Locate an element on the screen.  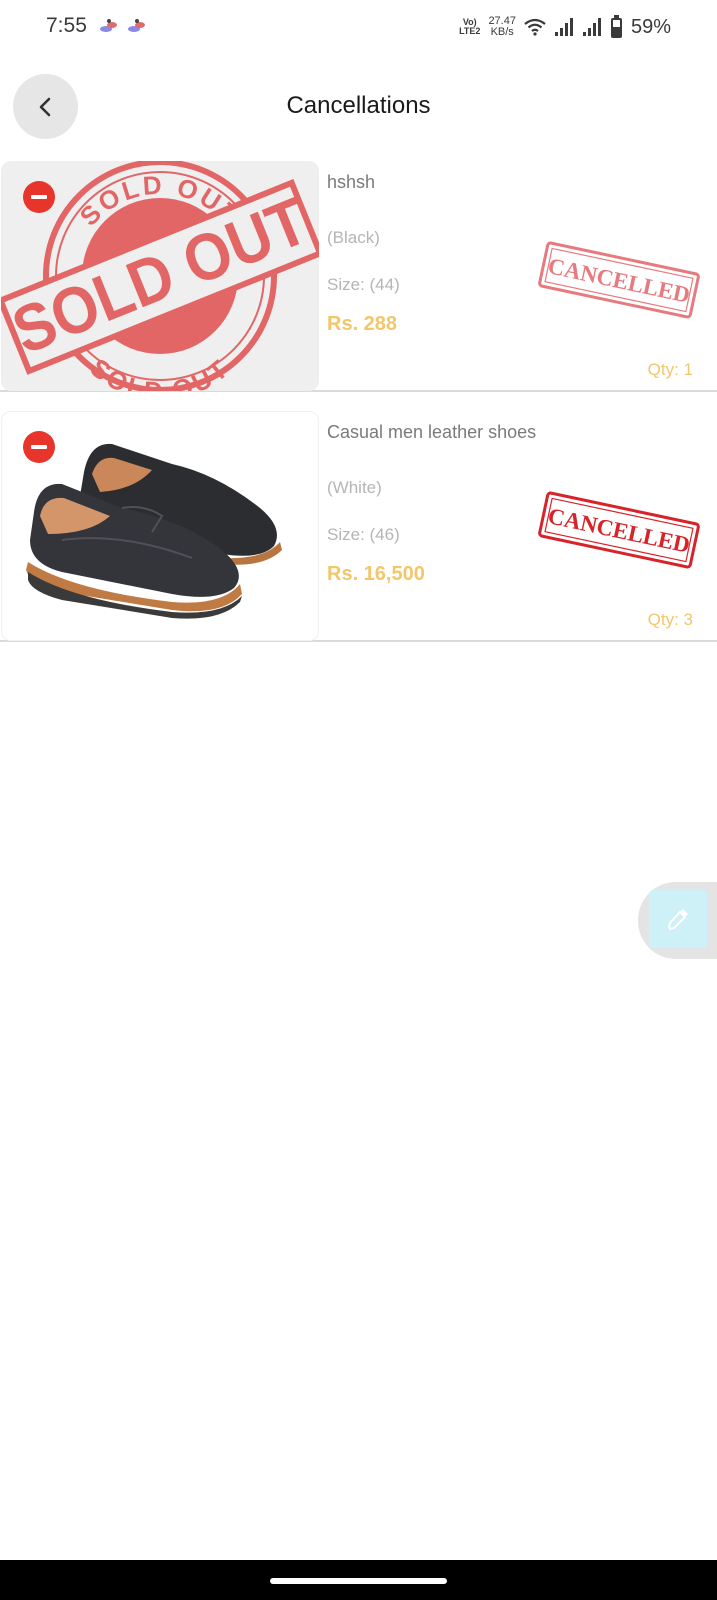
home-handle is located at coordinates (358, 1581).